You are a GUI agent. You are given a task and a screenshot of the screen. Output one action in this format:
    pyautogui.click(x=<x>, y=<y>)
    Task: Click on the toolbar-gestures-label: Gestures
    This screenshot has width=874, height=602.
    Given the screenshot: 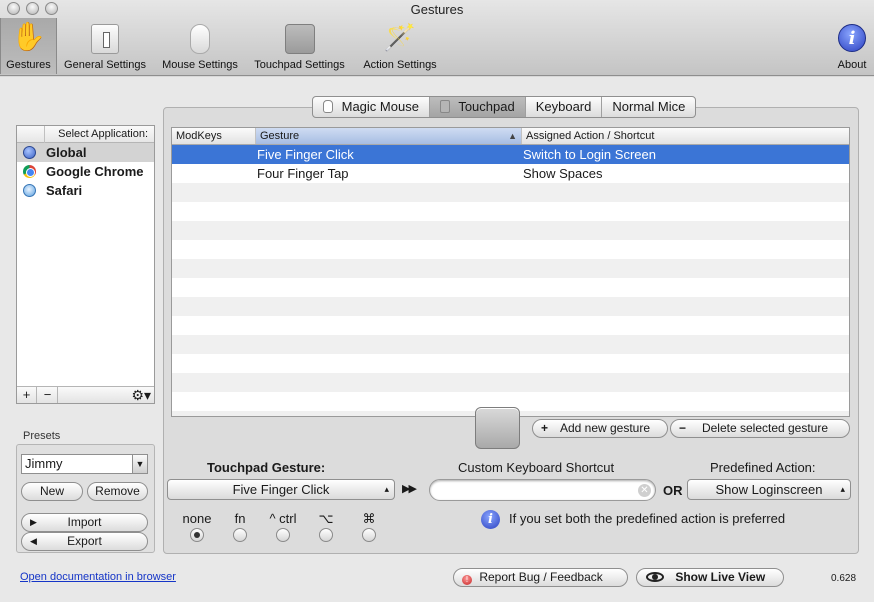 What is the action you would take?
    pyautogui.click(x=28, y=65)
    